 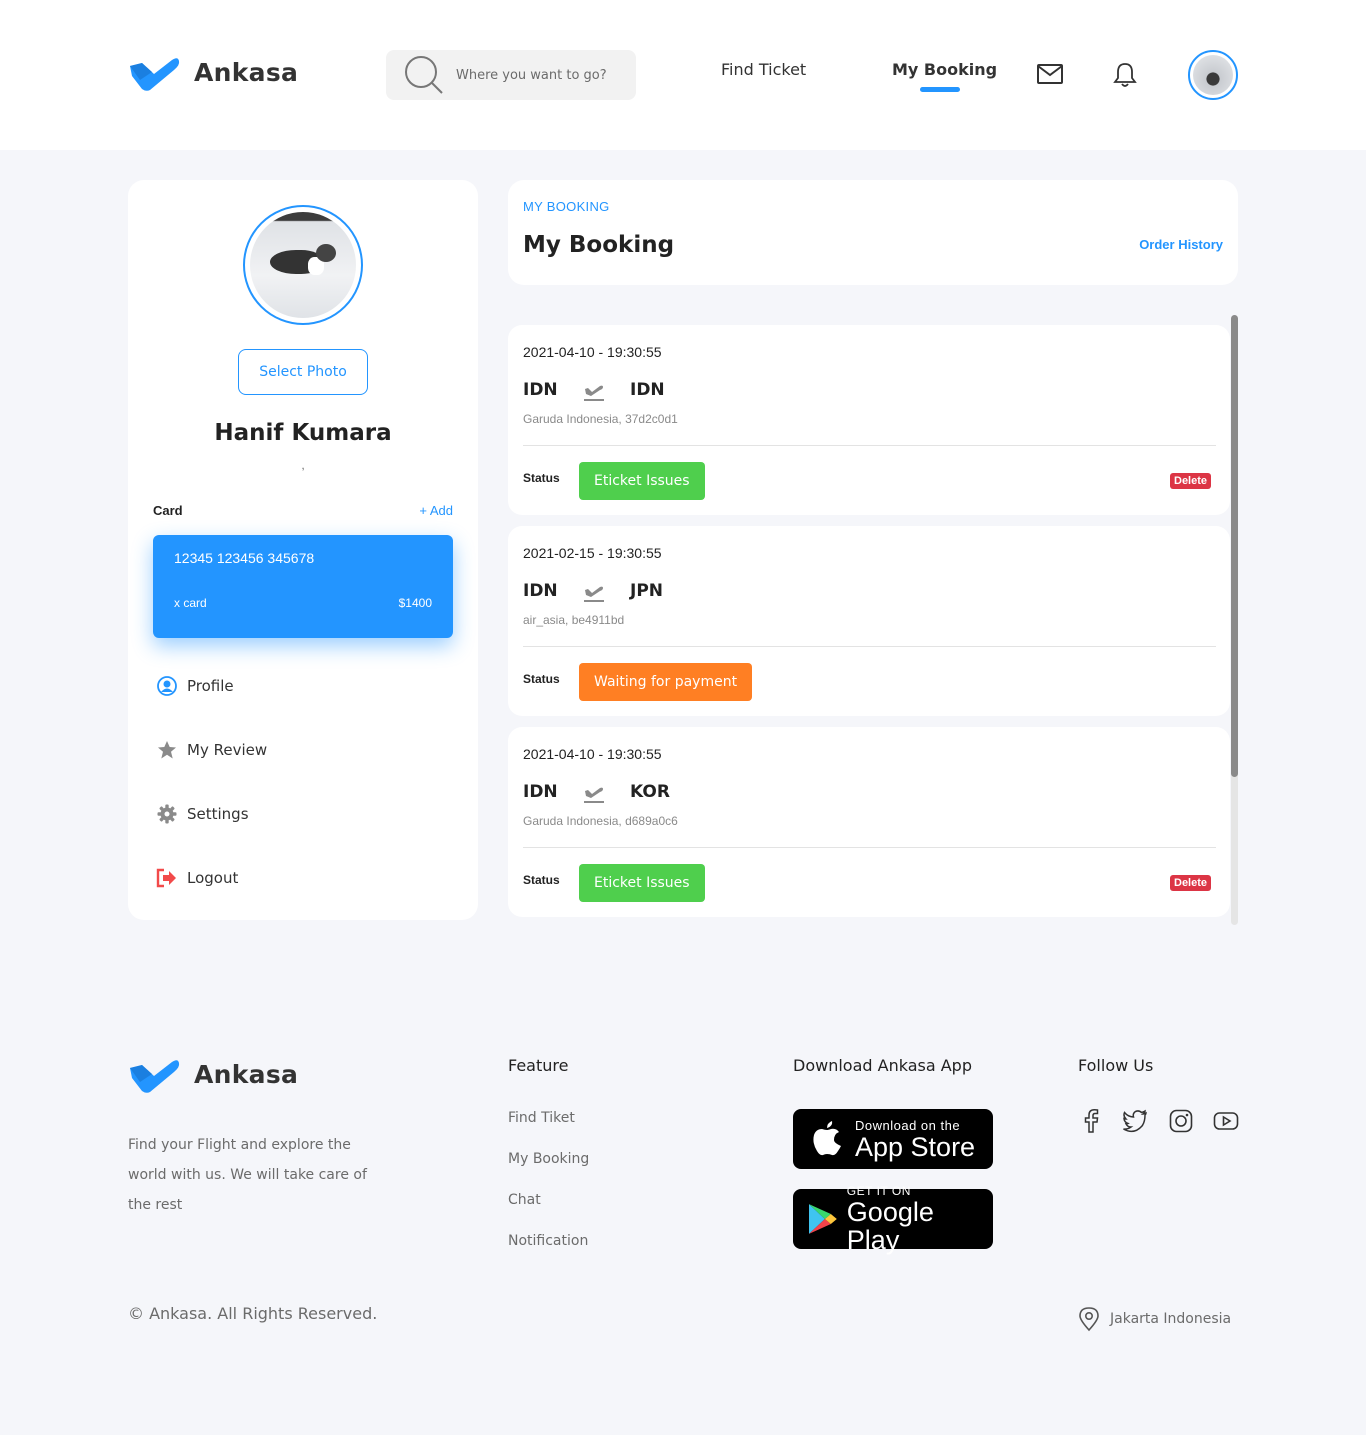 What do you see at coordinates (213, 878) in the screenshot?
I see `menu-label: Logout` at bounding box center [213, 878].